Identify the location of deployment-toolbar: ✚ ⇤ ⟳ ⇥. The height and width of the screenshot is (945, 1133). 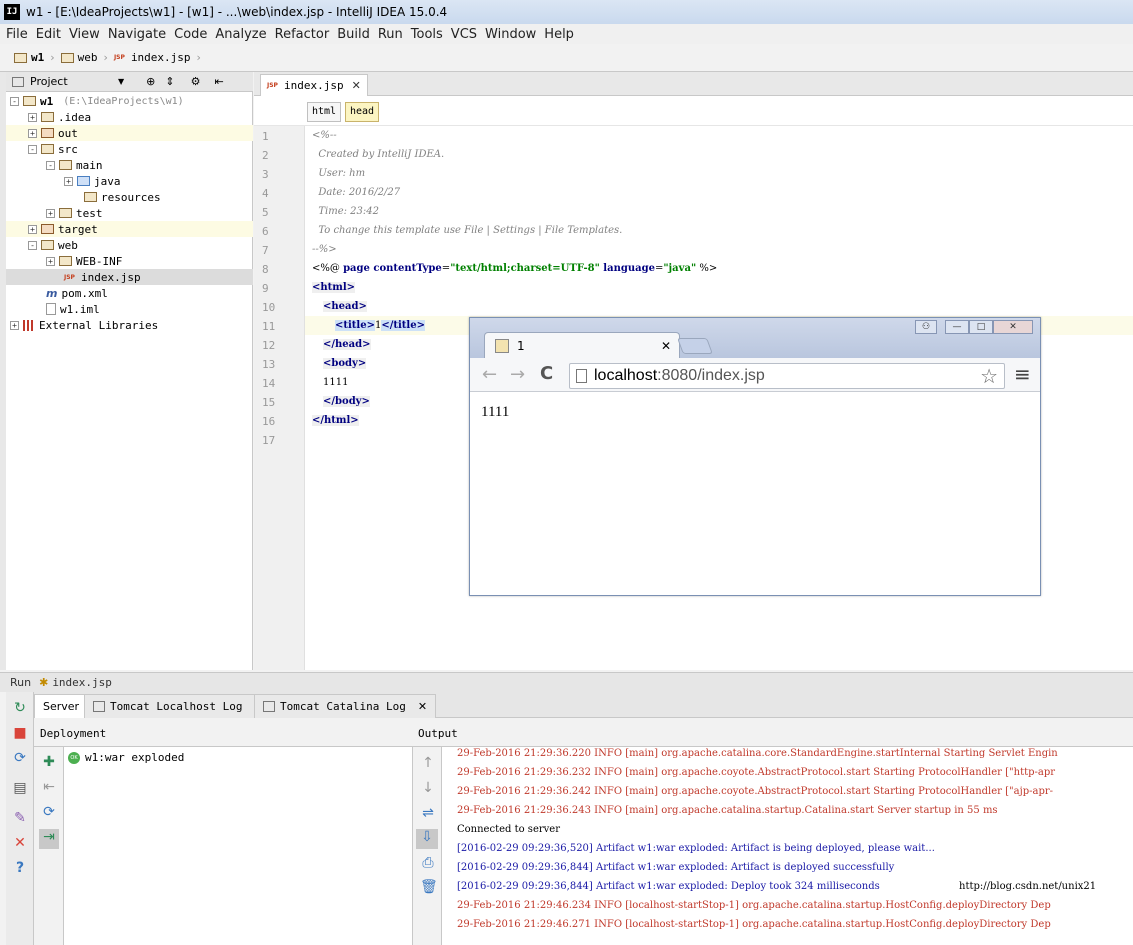
(49, 846).